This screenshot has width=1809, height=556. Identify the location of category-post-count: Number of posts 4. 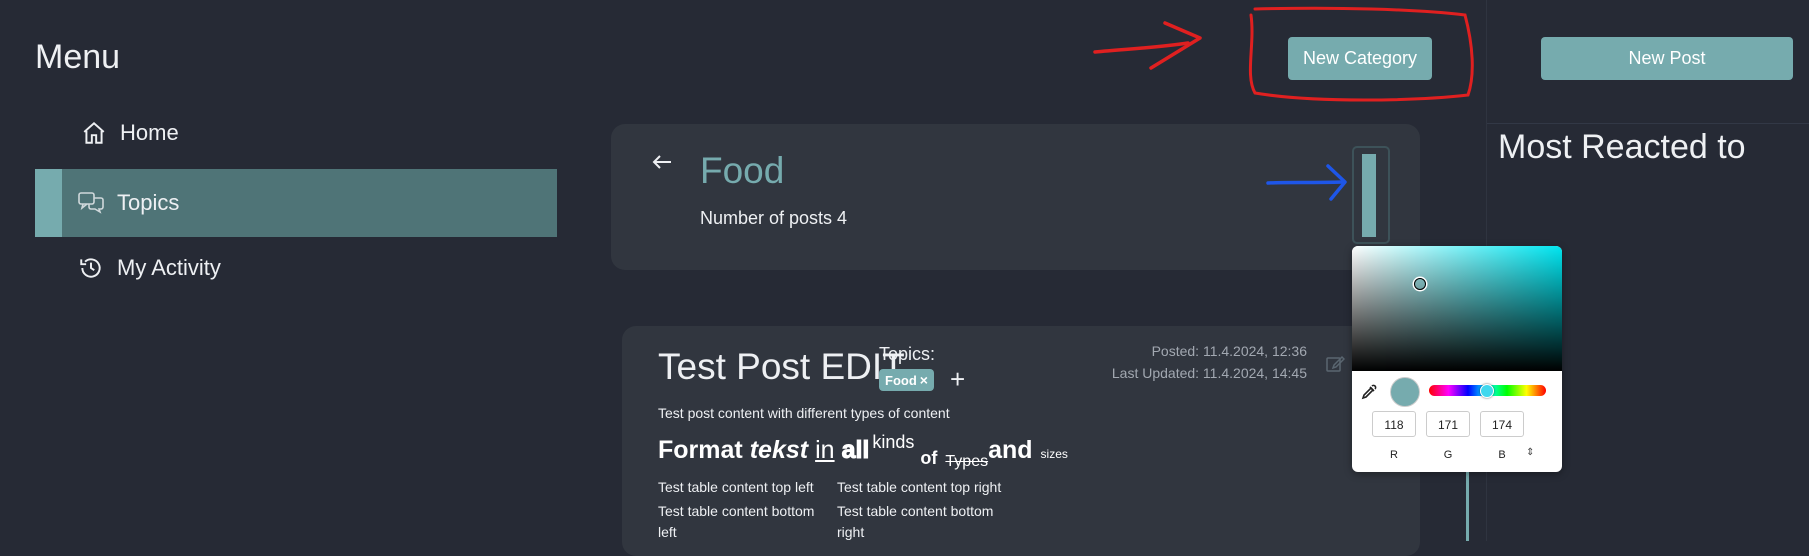
(774, 218).